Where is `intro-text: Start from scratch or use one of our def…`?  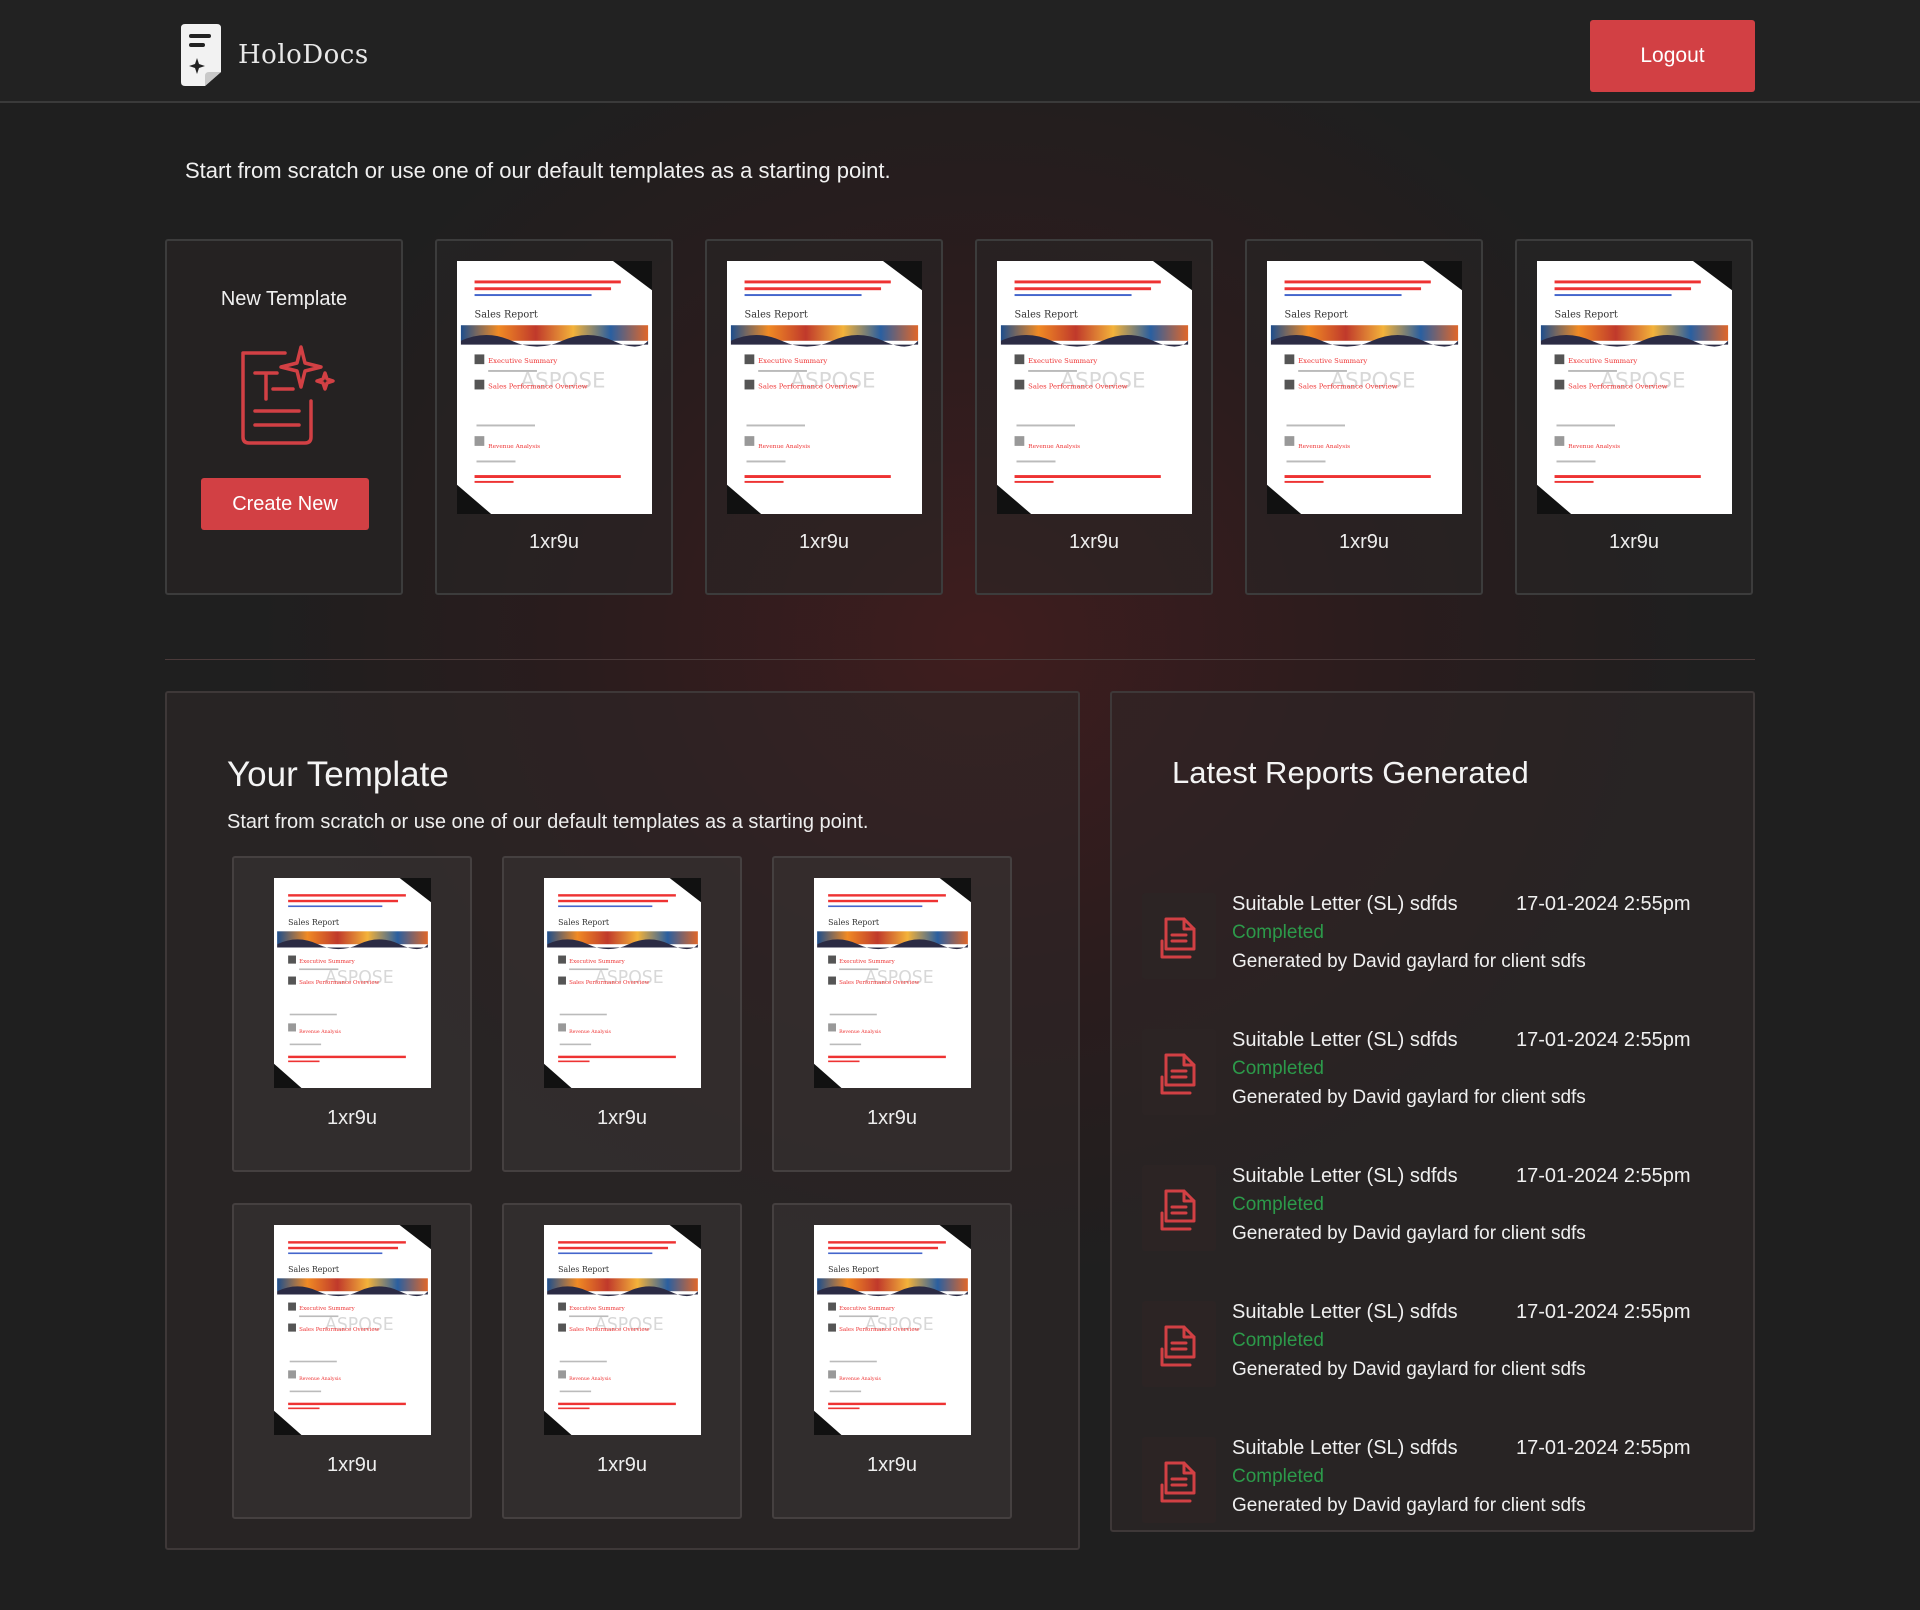 intro-text: Start from scratch or use one of our def… is located at coordinates (538, 170).